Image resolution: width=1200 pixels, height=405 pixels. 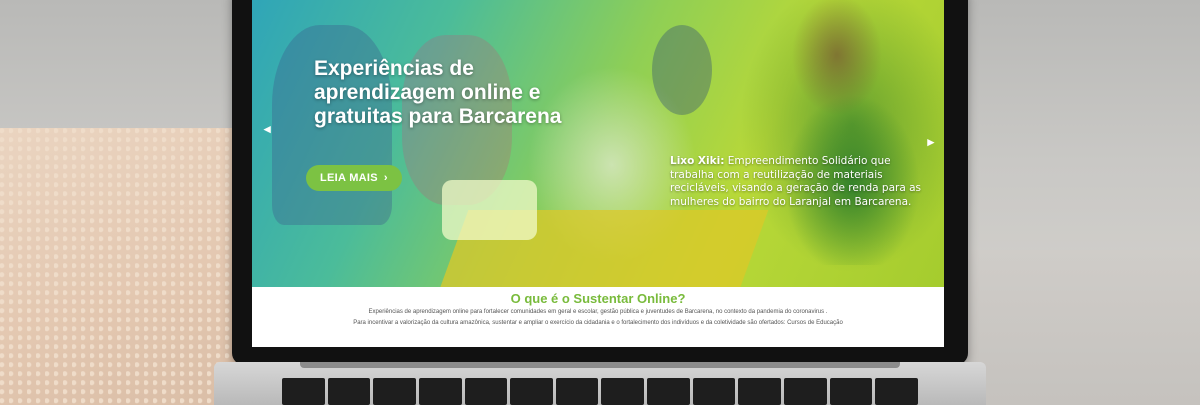 I want to click on chevron-left-icon: ◂, so click(x=267, y=128).